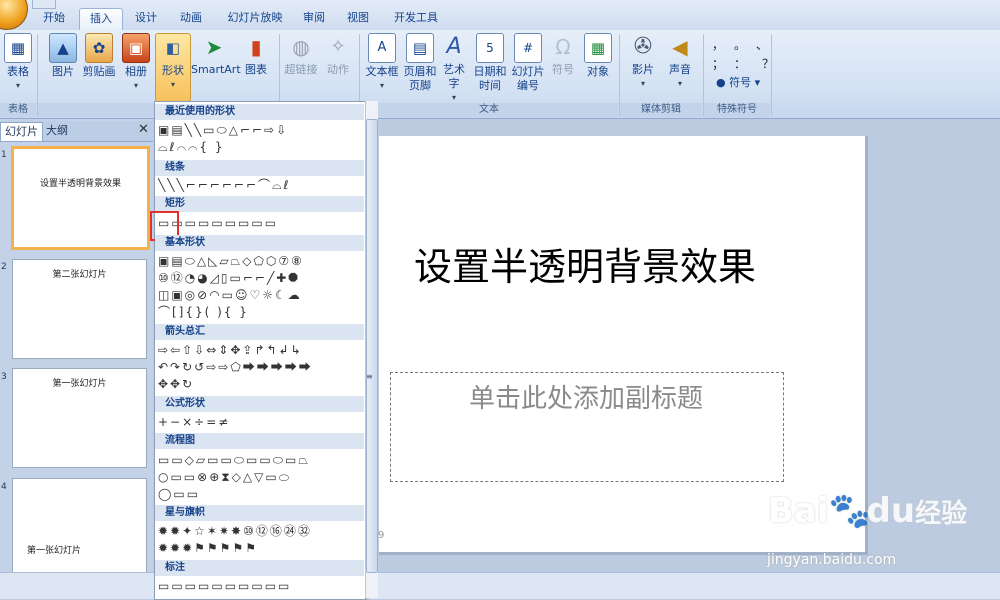  Describe the element at coordinates (372, 346) in the screenshot. I see `gallery-scroll-thumb` at that location.